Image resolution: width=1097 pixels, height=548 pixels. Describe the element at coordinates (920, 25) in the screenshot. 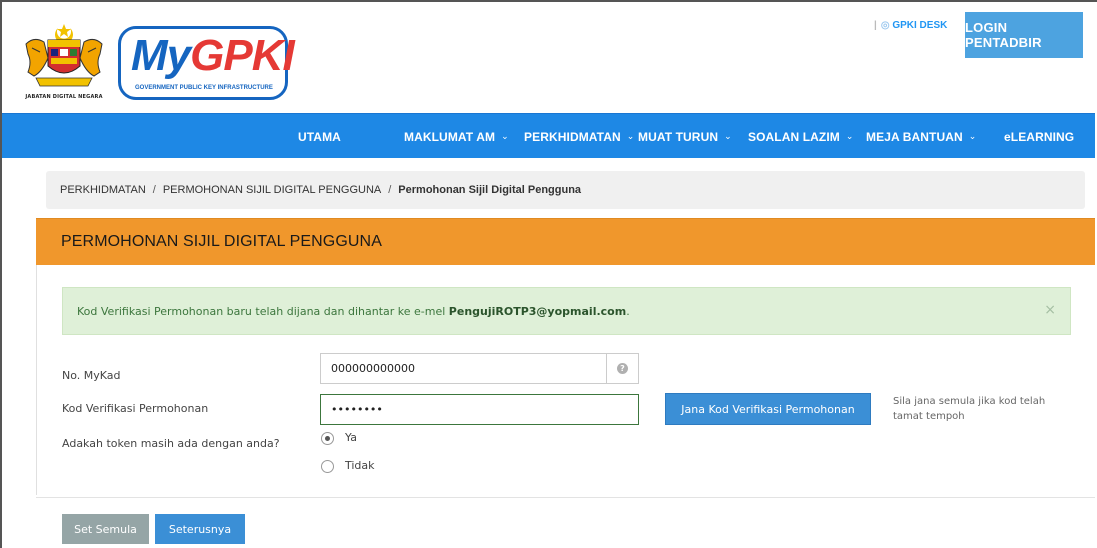

I see `gpki-desk-label: GPKI DESK` at that location.